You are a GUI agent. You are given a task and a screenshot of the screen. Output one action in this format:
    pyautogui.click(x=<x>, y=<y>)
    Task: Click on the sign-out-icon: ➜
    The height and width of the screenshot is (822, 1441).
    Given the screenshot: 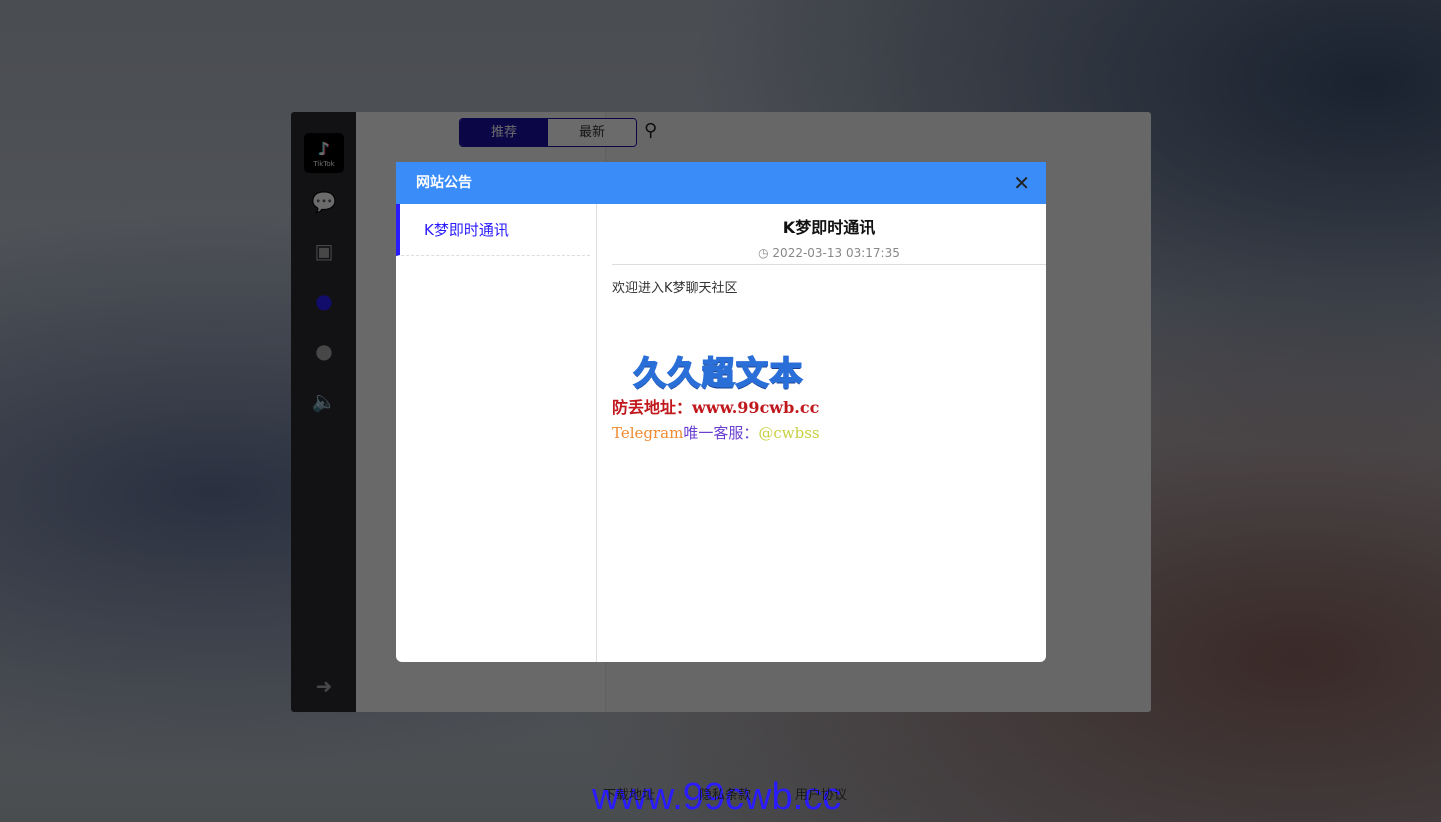 What is the action you would take?
    pyautogui.click(x=324, y=687)
    